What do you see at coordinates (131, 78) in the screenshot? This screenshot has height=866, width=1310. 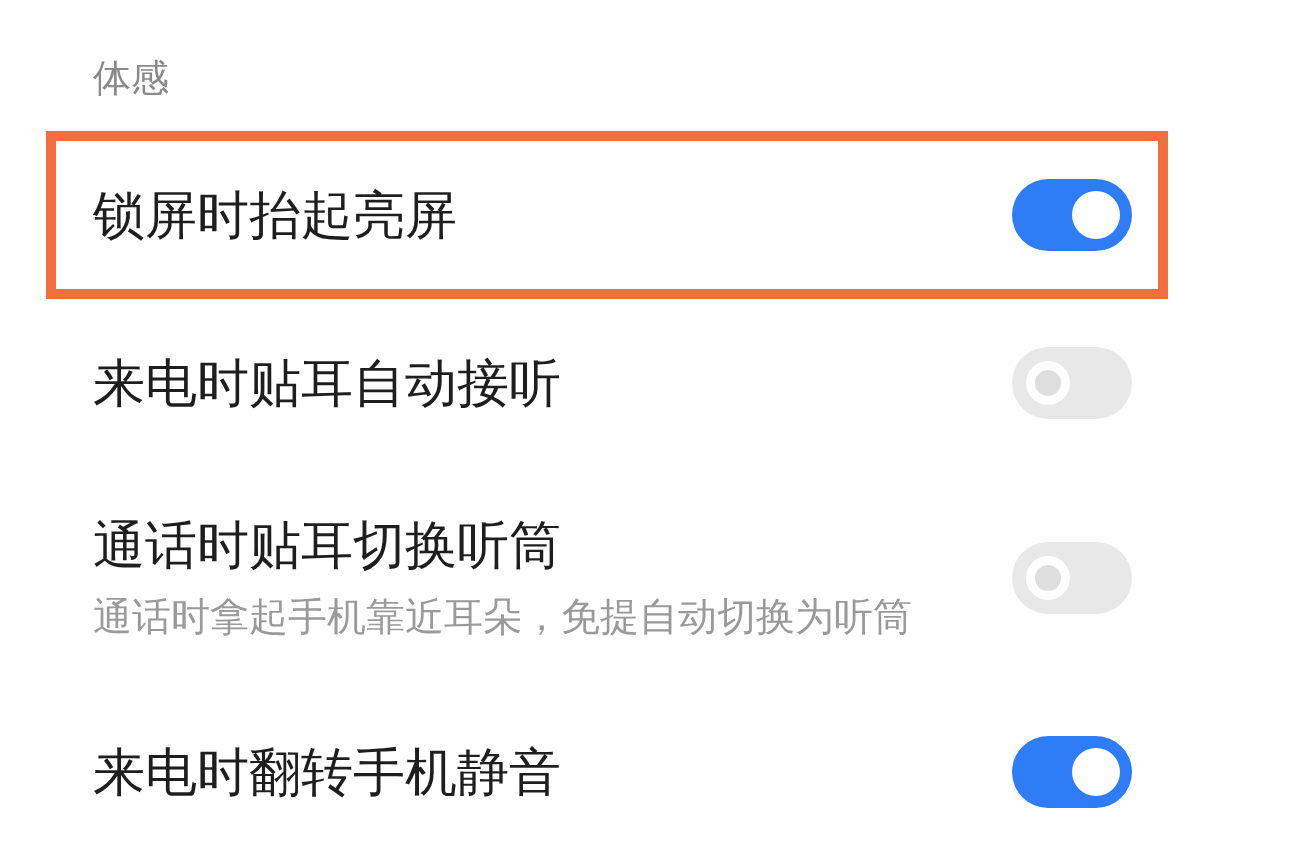 I see `section-header: 体感` at bounding box center [131, 78].